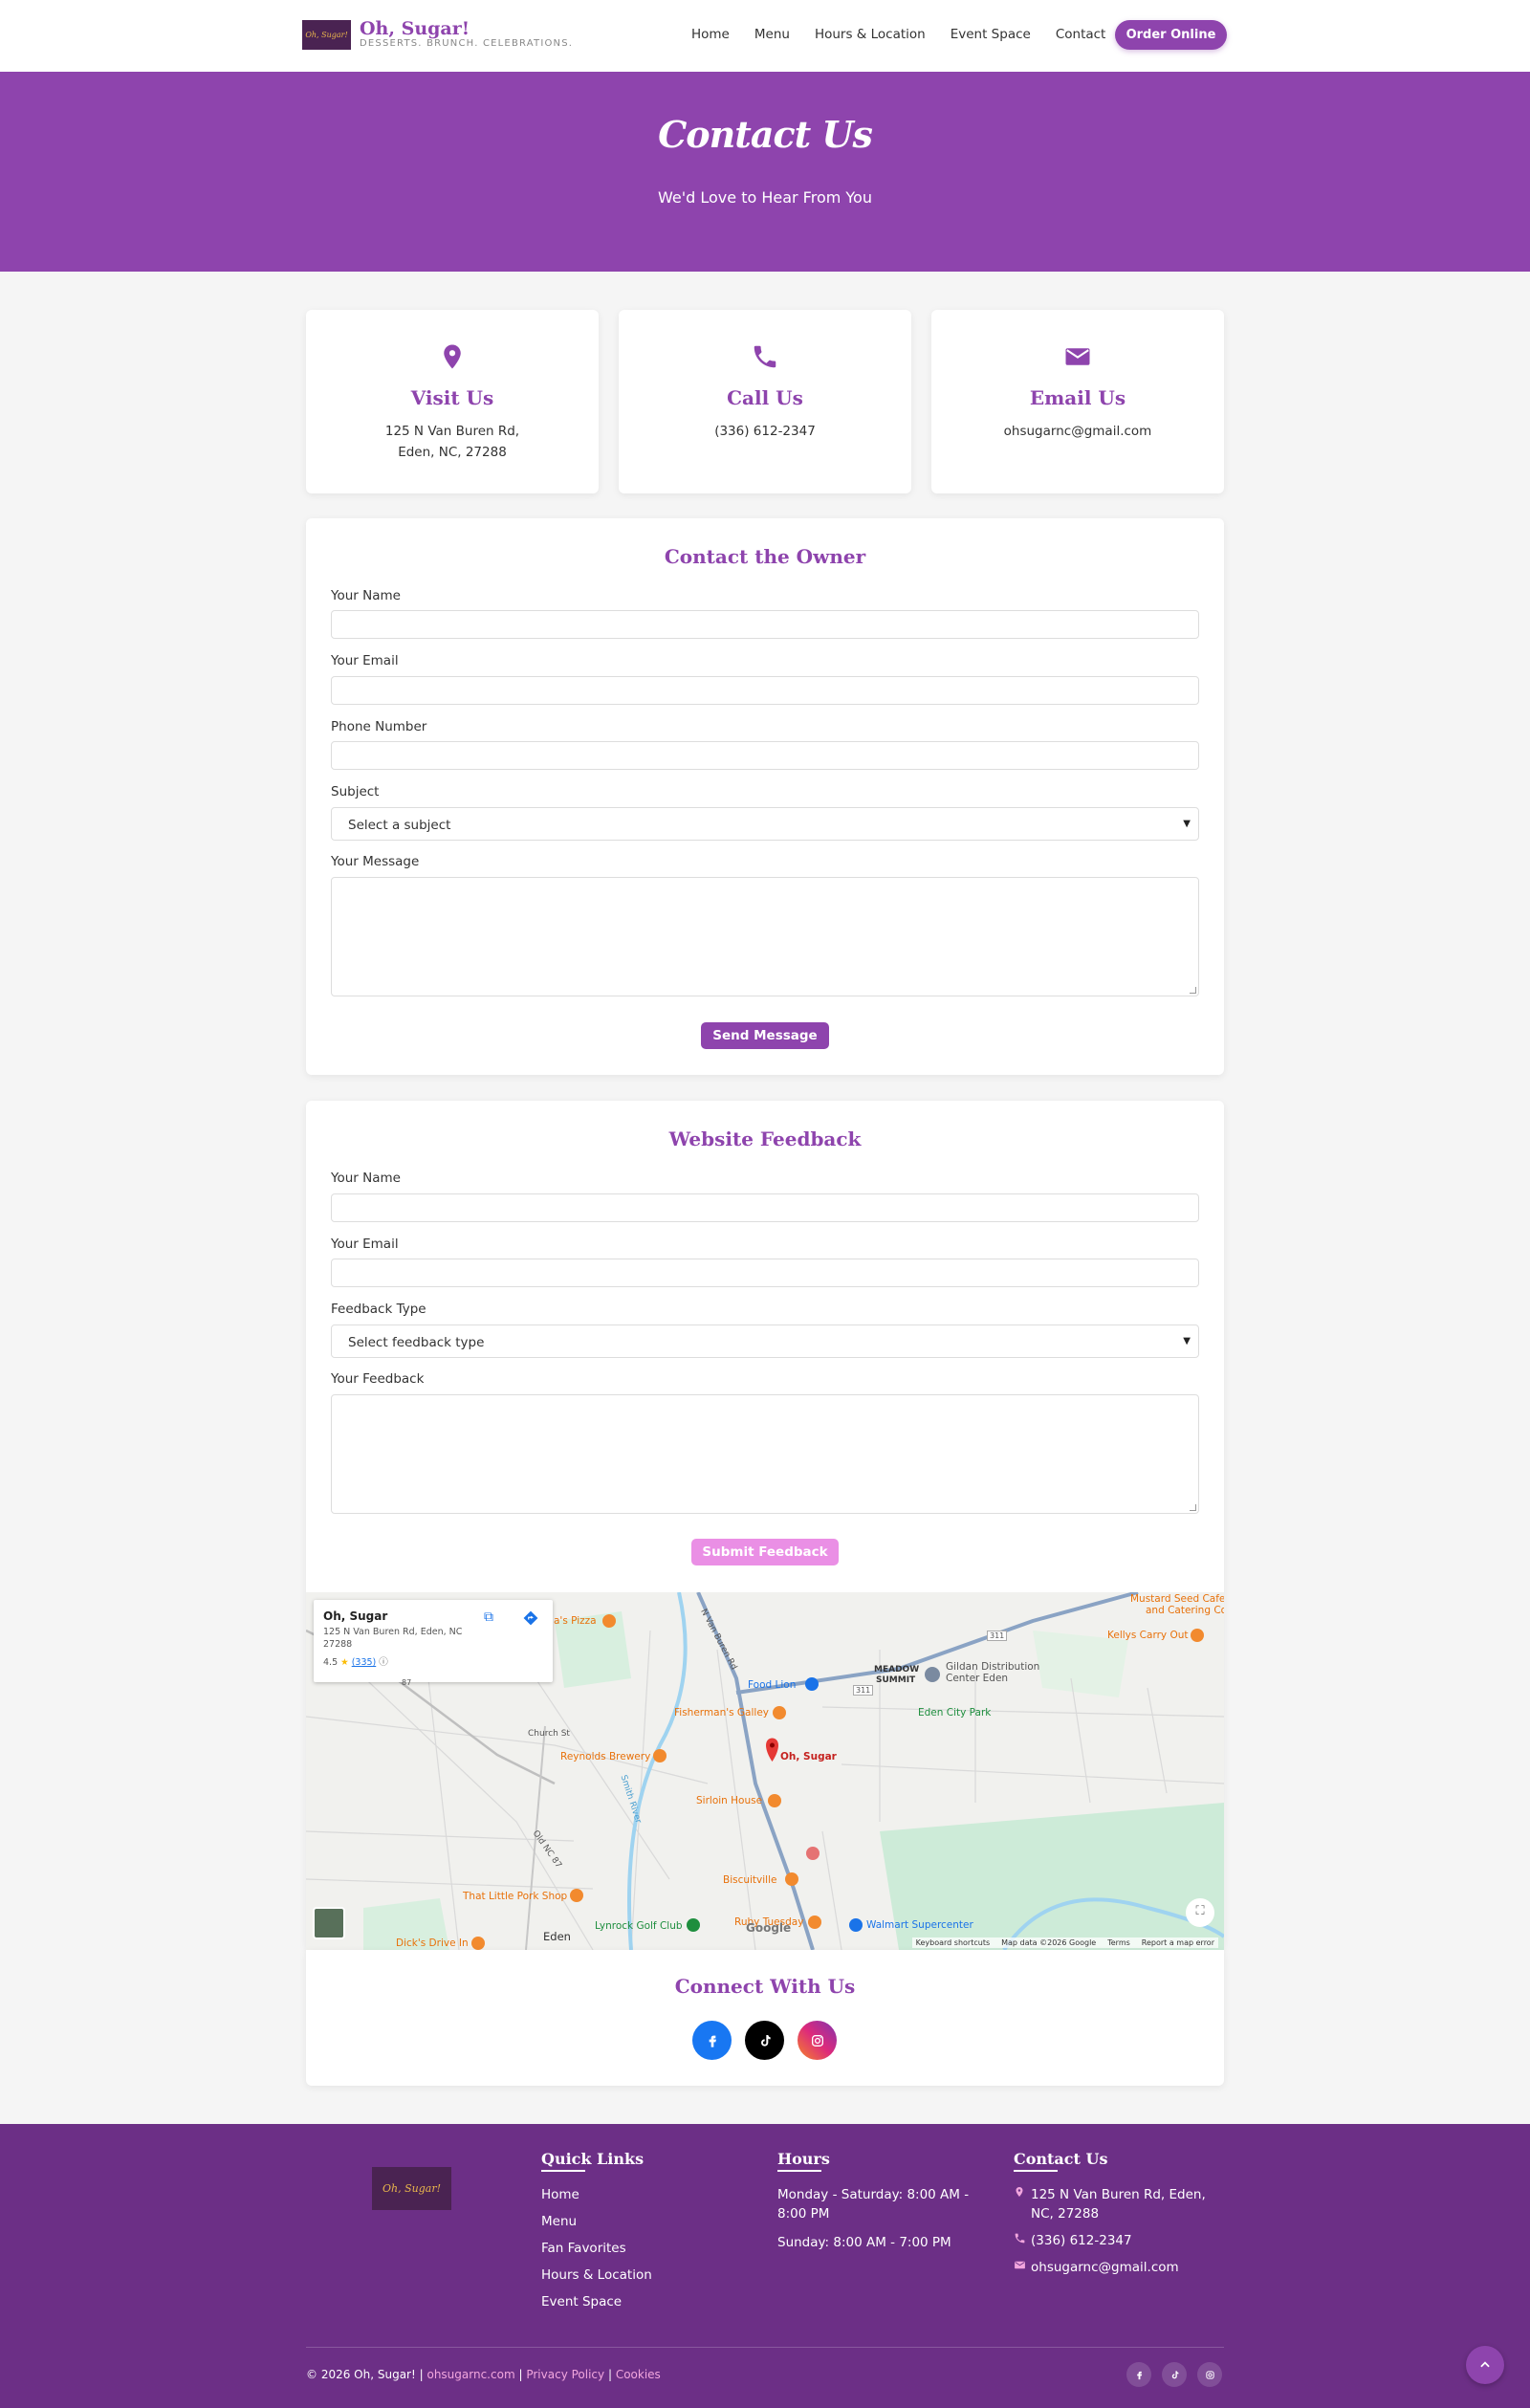 Image resolution: width=1530 pixels, height=2408 pixels. What do you see at coordinates (765, 432) in the screenshot?
I see `call-us-phone: (336) 612-2347` at bounding box center [765, 432].